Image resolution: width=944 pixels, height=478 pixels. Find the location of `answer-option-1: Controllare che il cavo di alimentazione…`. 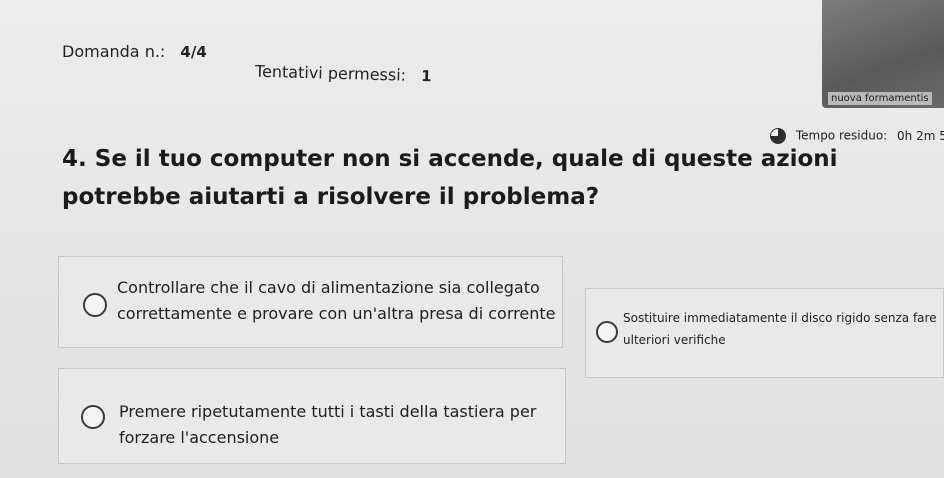

answer-option-1: Controllare che il cavo di alimentazione… is located at coordinates (310, 302).